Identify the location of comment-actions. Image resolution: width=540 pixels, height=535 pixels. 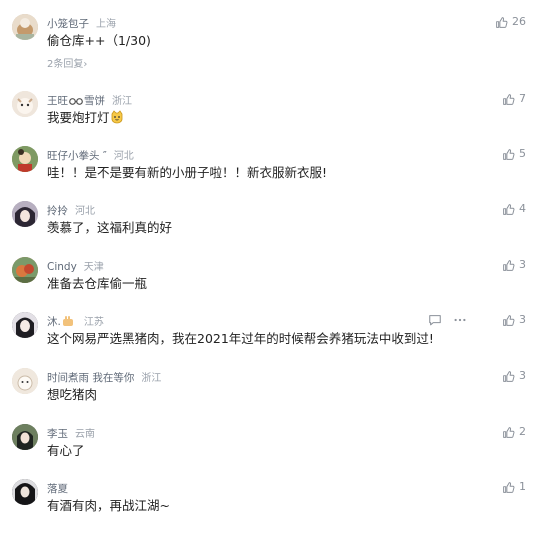
(447, 320).